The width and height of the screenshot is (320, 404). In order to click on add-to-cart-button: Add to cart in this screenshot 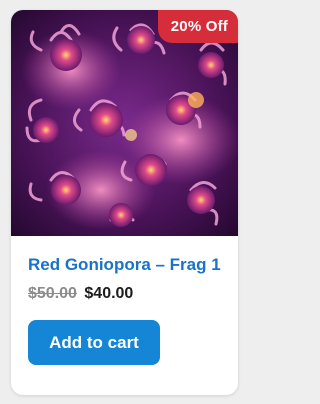, I will do `click(94, 342)`.